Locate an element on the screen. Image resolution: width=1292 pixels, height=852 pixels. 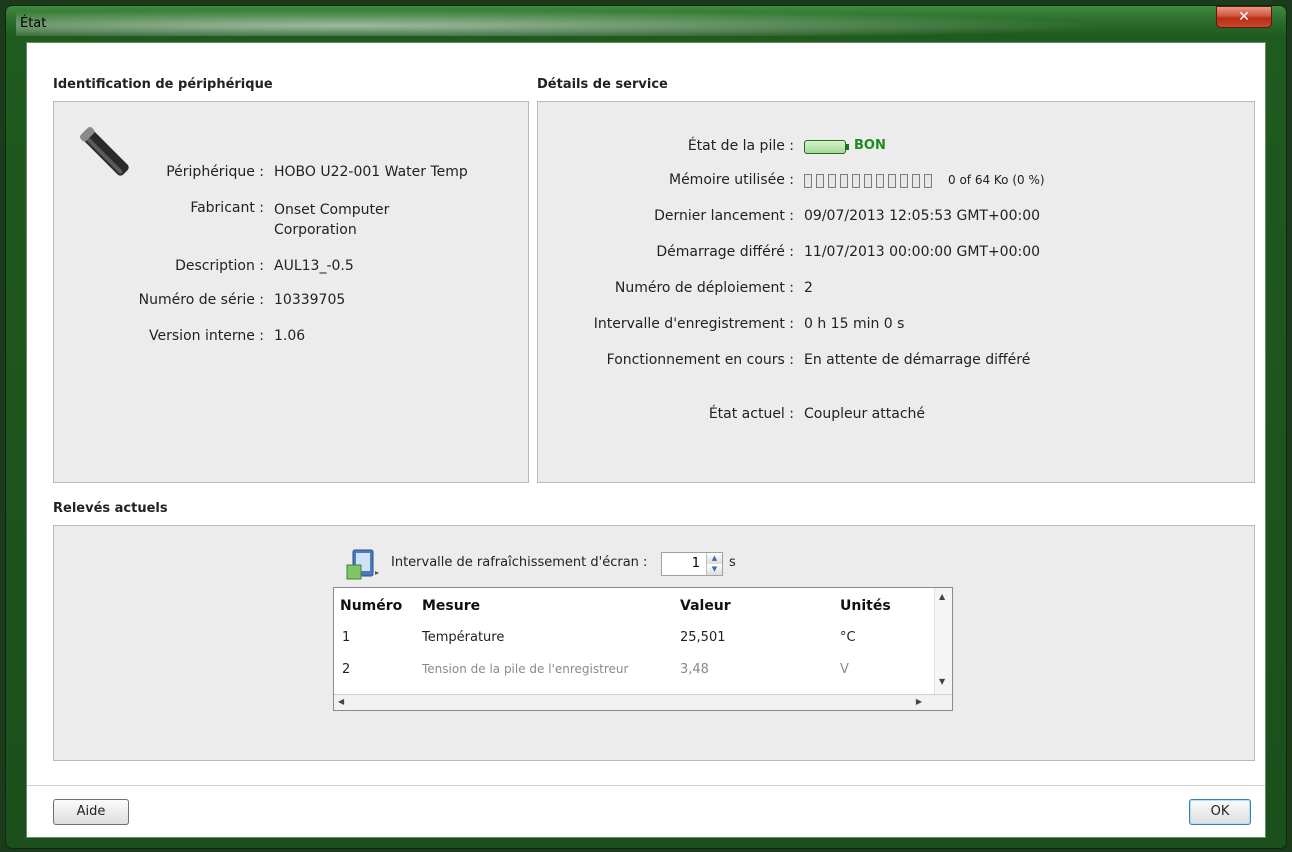
memory-value: 0 of 64 Ko (0 %) is located at coordinates (996, 180).